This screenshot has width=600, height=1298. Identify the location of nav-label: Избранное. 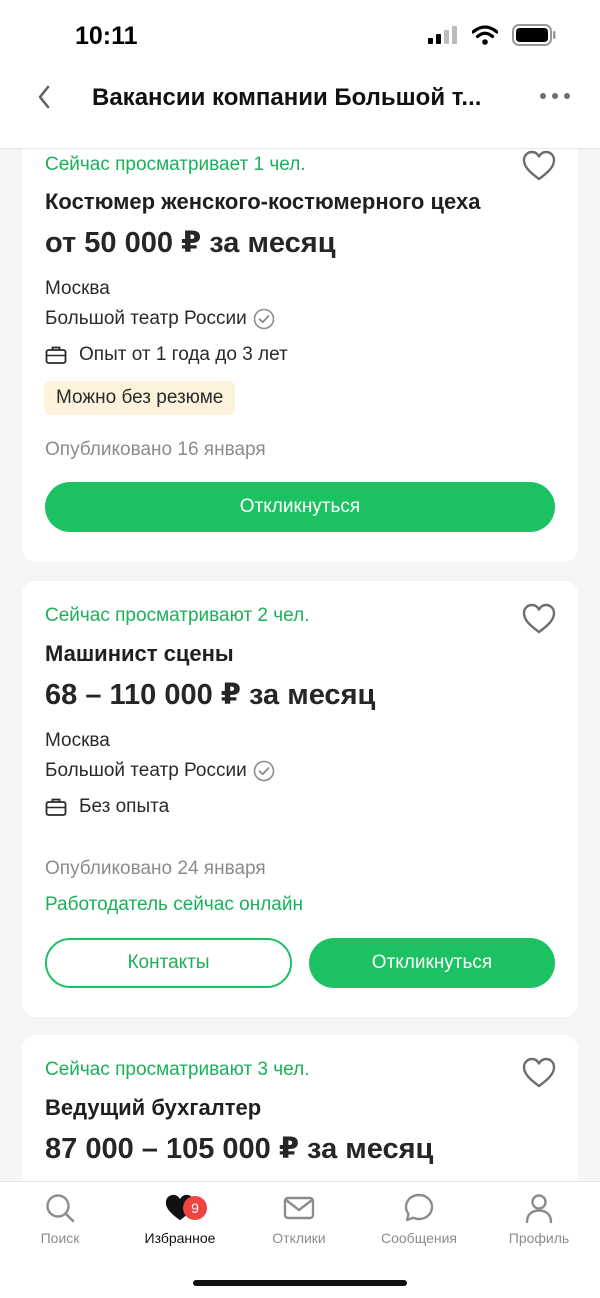
(180, 1238).